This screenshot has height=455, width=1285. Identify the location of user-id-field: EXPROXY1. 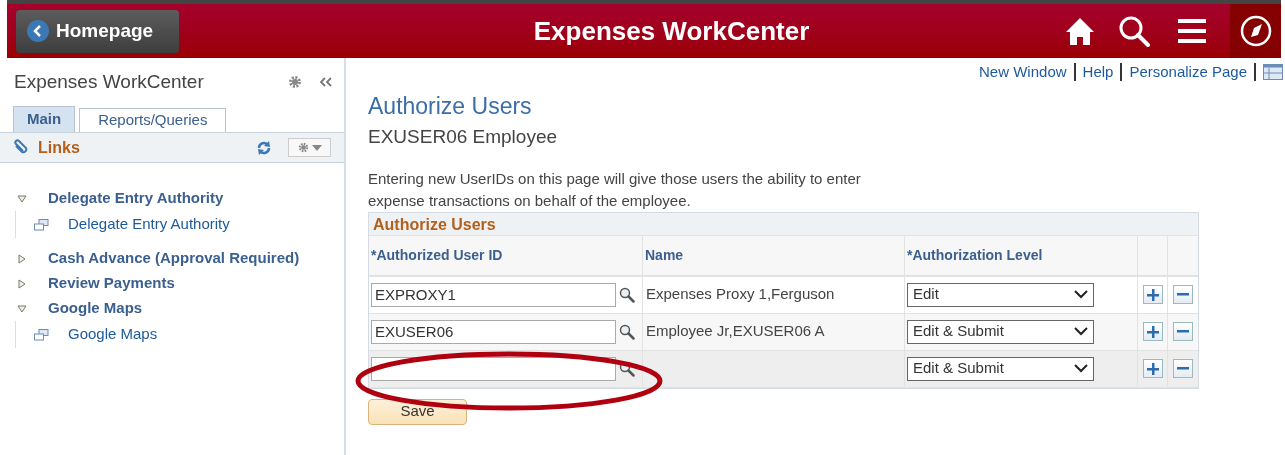
(493, 294).